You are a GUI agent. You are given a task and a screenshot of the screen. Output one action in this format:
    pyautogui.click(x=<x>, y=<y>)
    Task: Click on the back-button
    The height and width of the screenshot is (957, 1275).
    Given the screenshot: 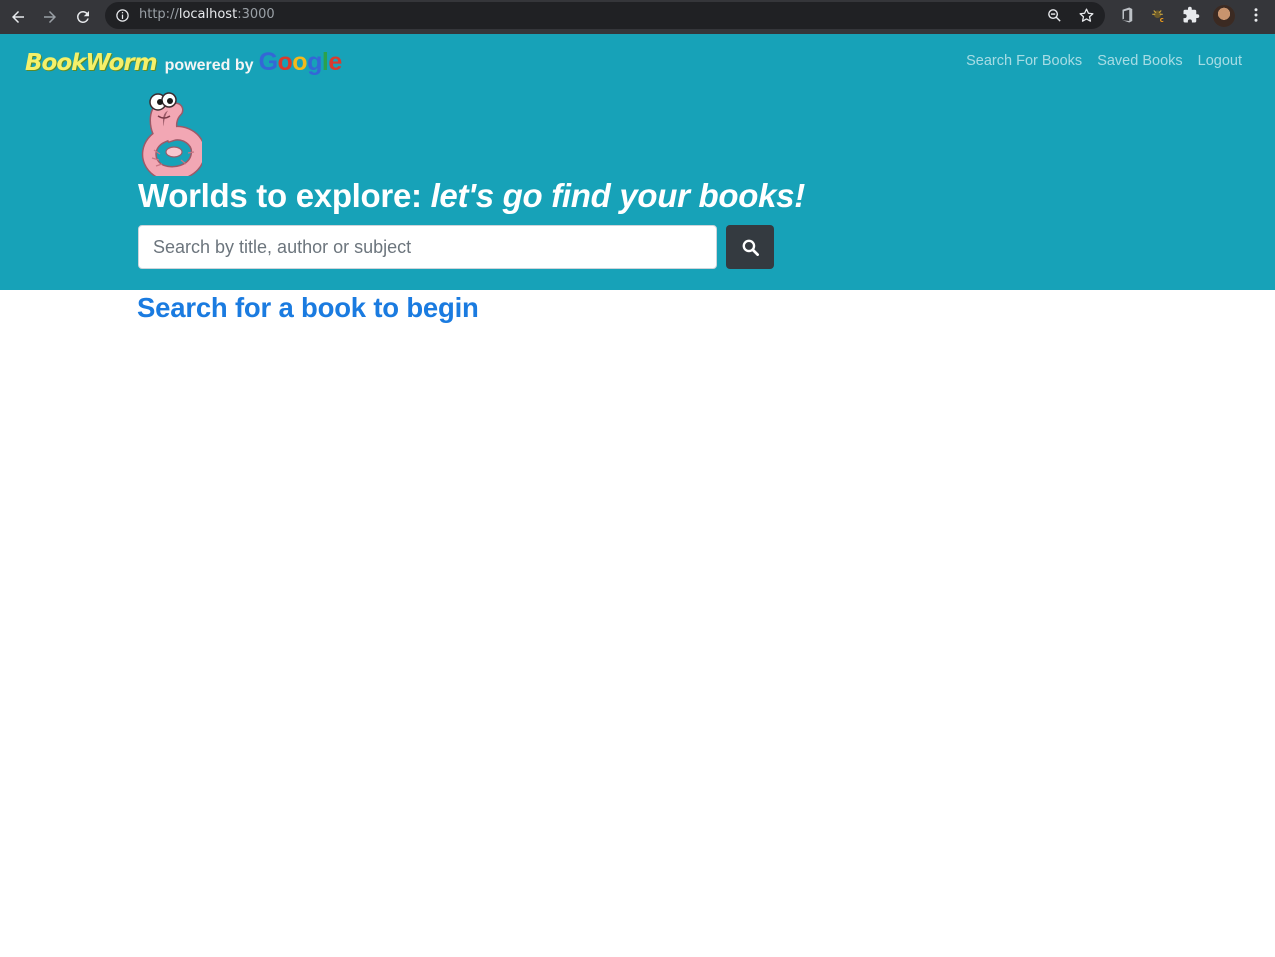 What is the action you would take?
    pyautogui.click(x=18, y=17)
    